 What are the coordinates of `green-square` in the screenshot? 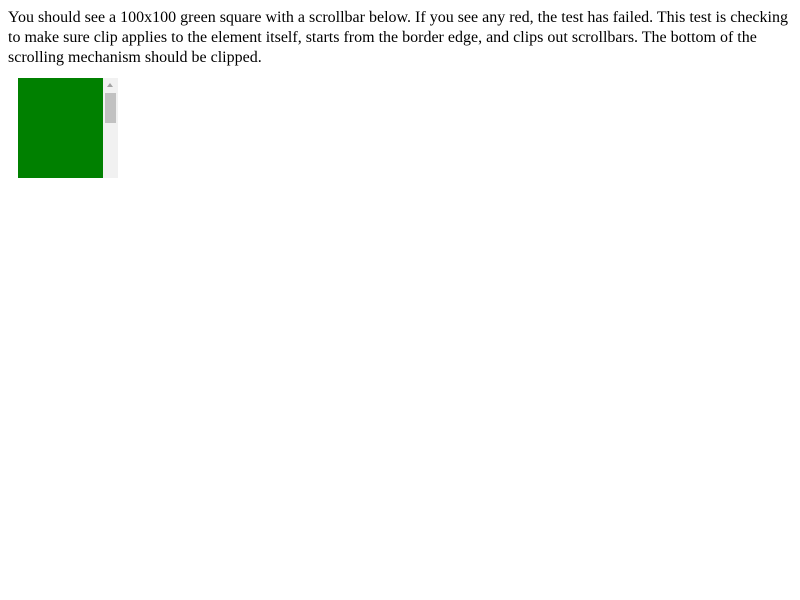 It's located at (60, 128).